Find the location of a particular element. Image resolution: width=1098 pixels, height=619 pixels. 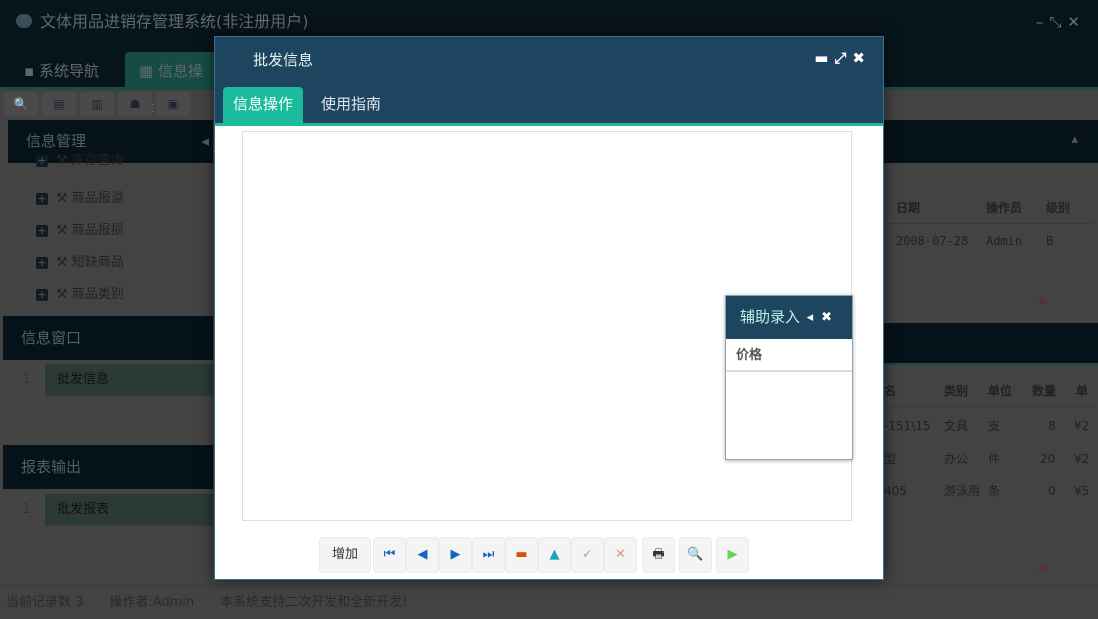

last-record-button: ⏭ is located at coordinates (488, 555).